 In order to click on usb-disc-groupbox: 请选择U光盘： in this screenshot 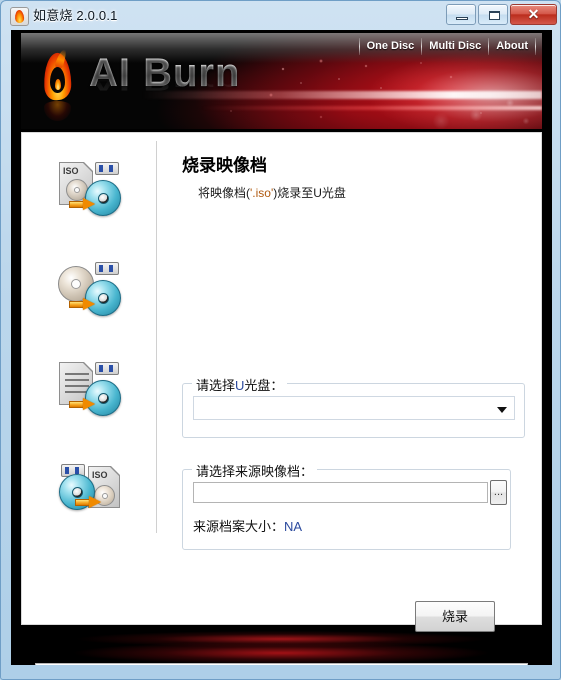, I will do `click(353, 406)`.